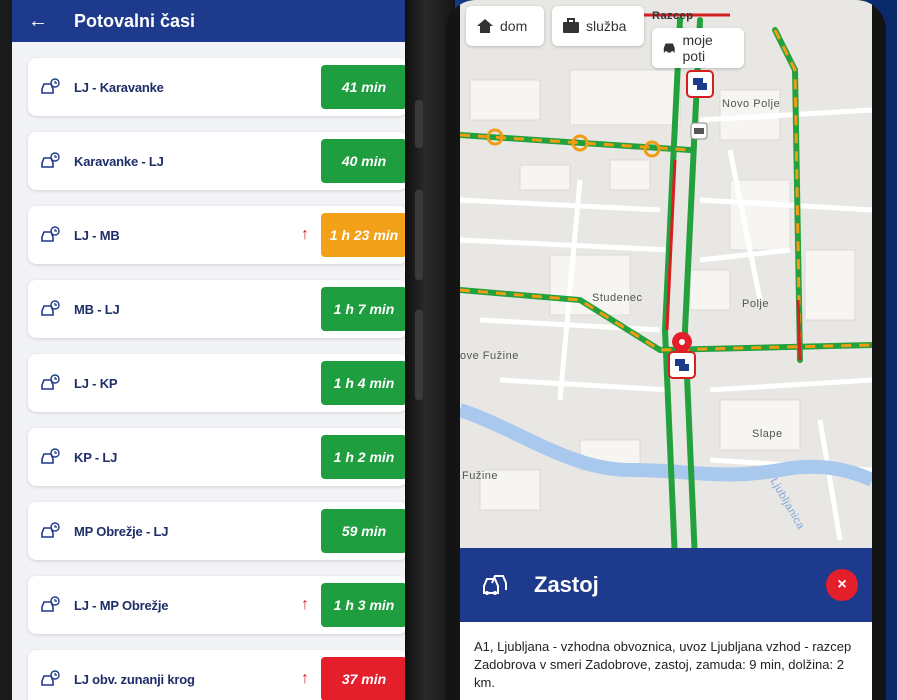 The image size is (897, 700). I want to click on place-label: Slape, so click(767, 434).